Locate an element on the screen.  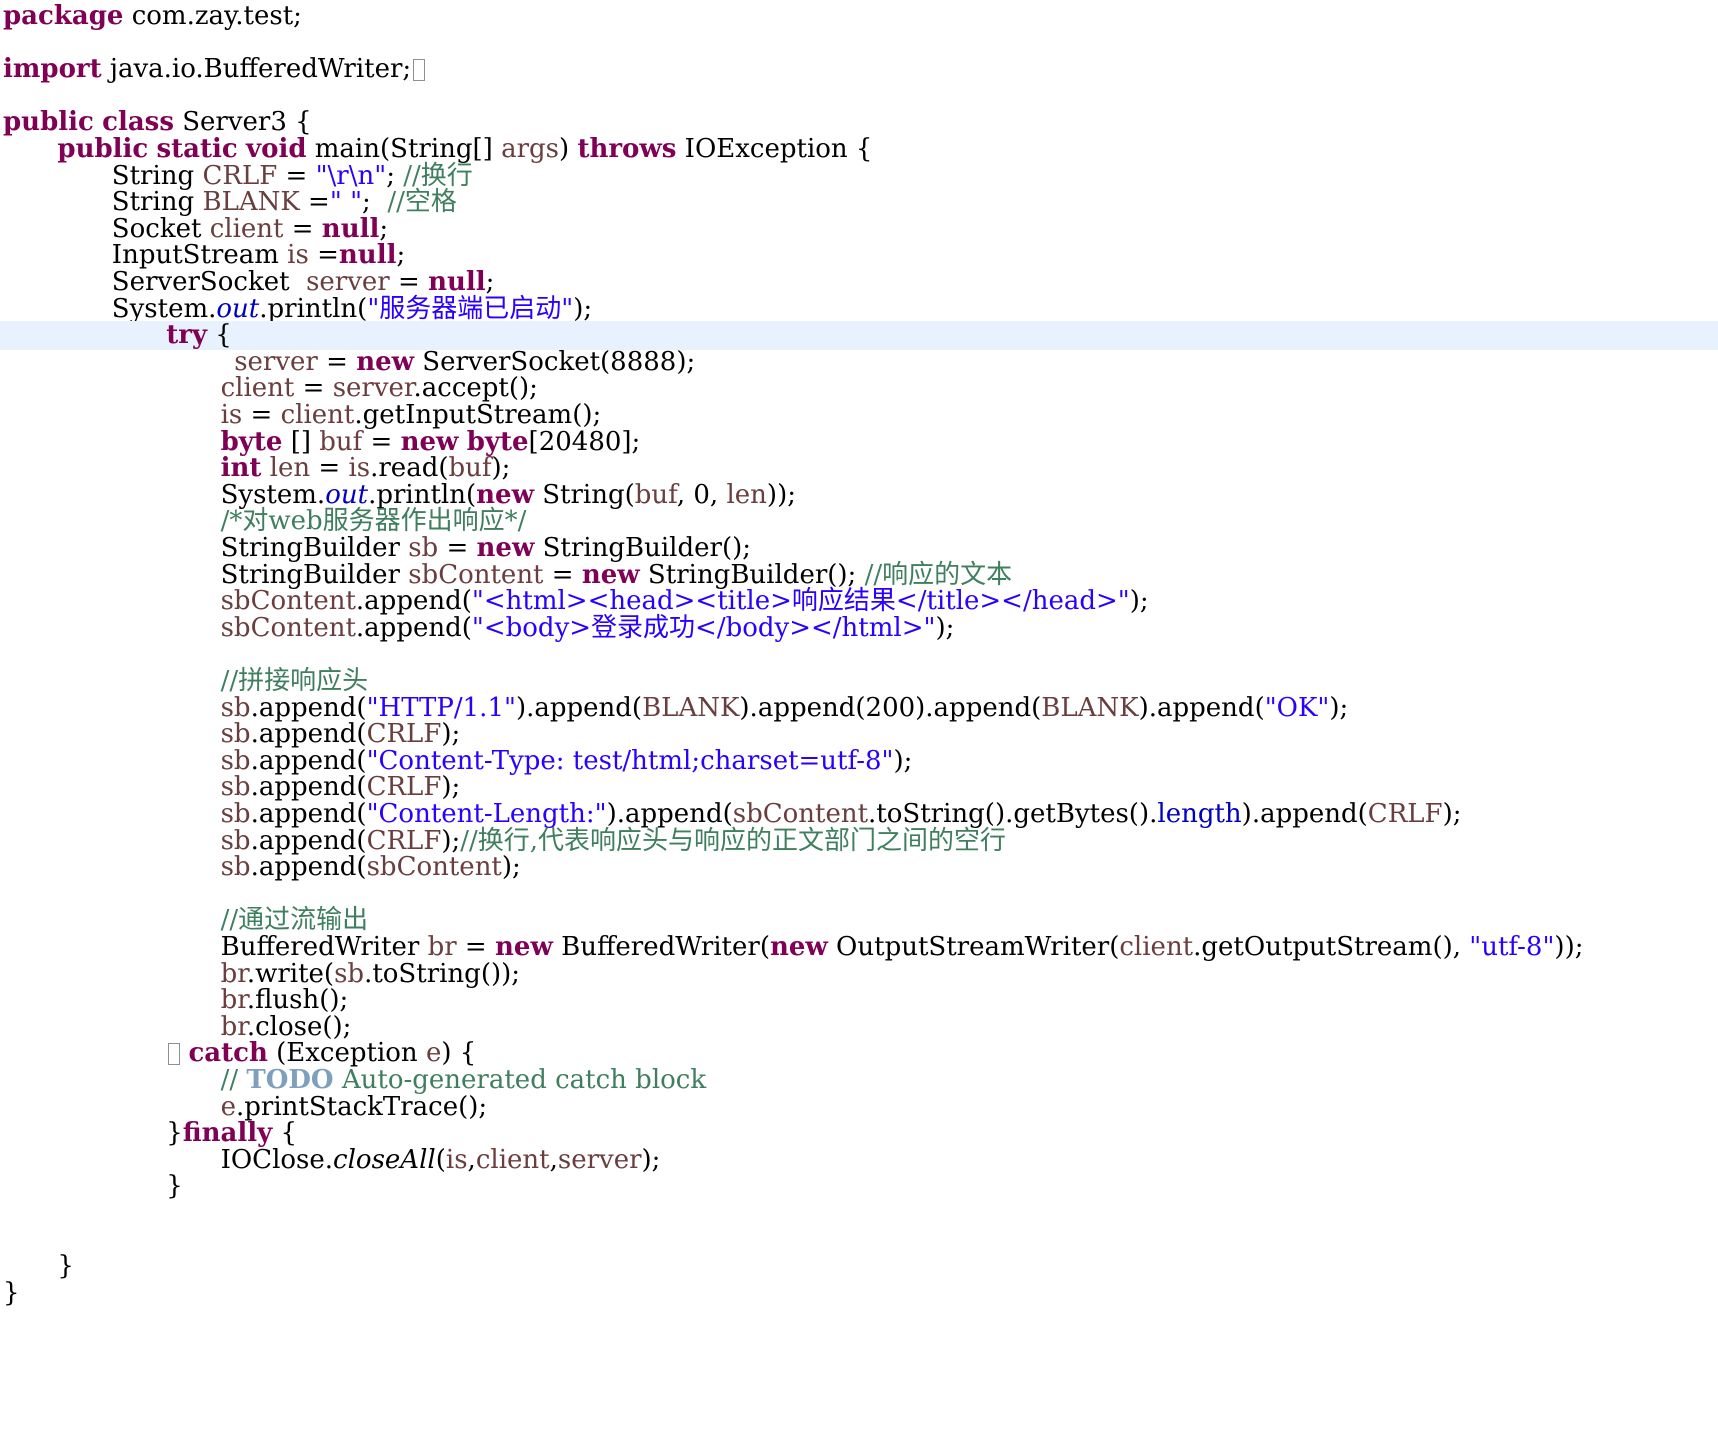
code-line: package com.zay.test; is located at coordinates (859, 16).